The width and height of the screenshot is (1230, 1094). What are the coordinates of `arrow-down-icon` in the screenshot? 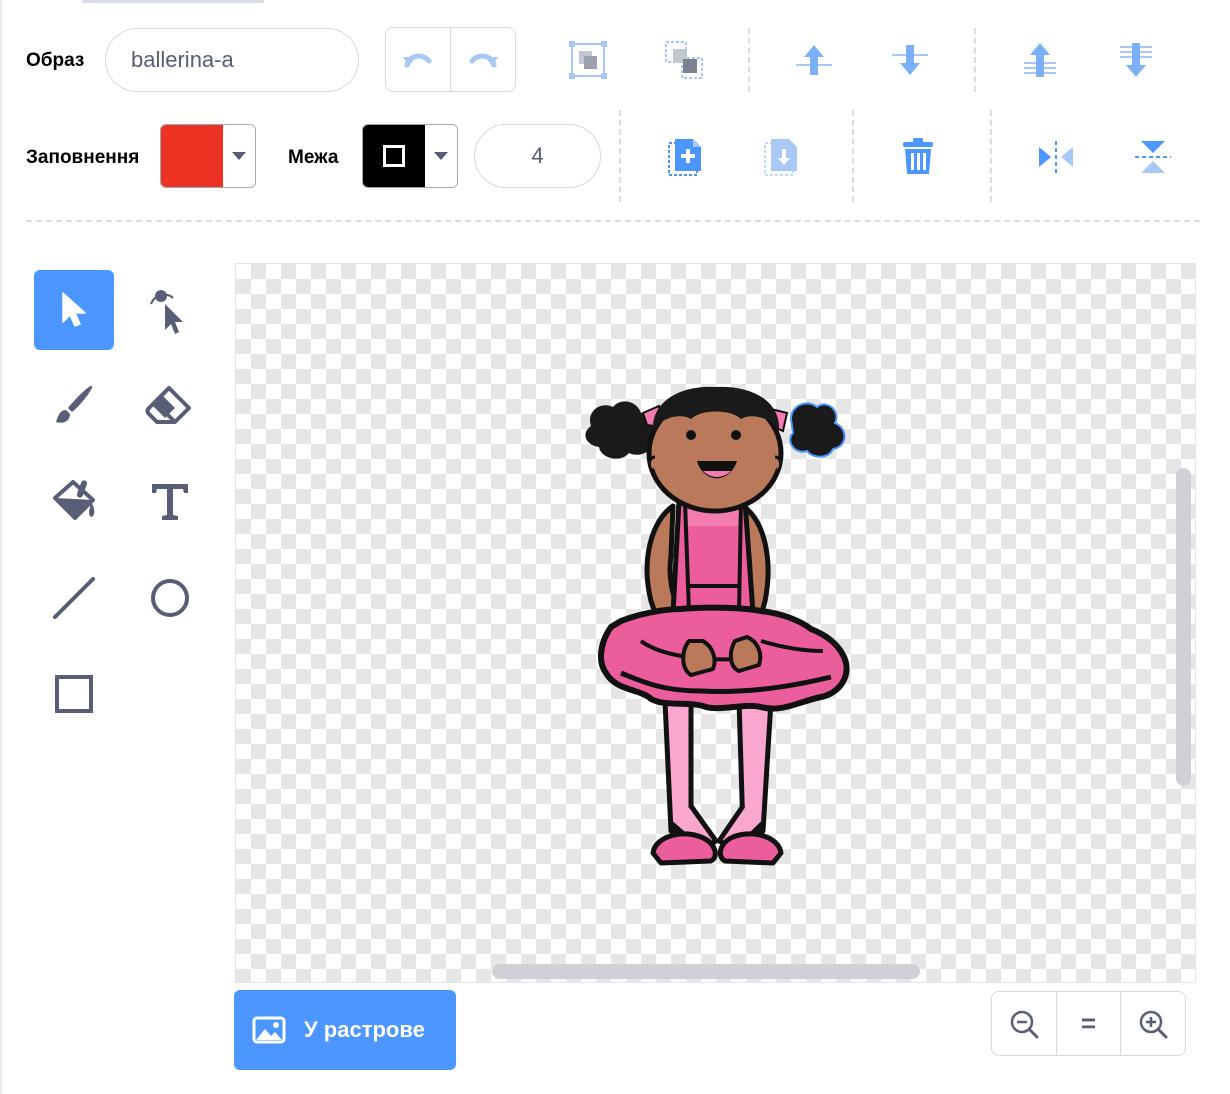 It's located at (910, 60).